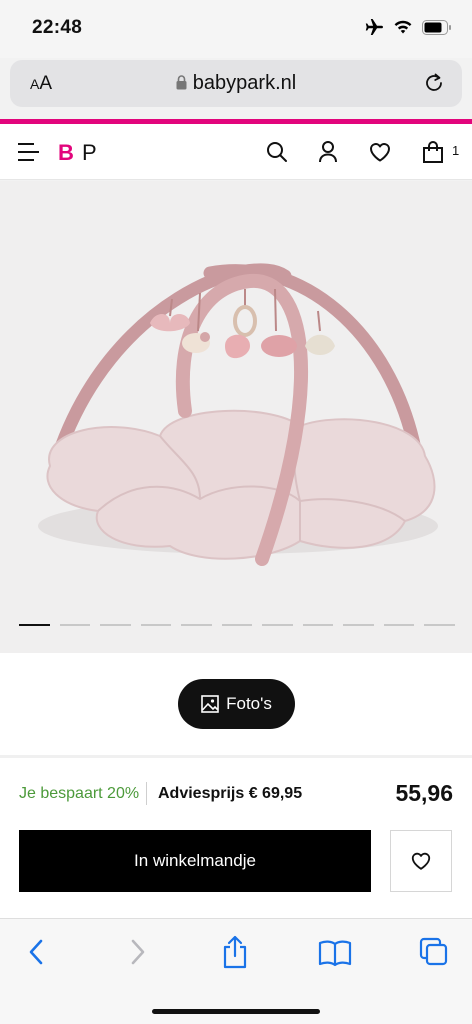 The width and height of the screenshot is (472, 1024). What do you see at coordinates (433, 152) in the screenshot?
I see `shopping-bag-icon` at bounding box center [433, 152].